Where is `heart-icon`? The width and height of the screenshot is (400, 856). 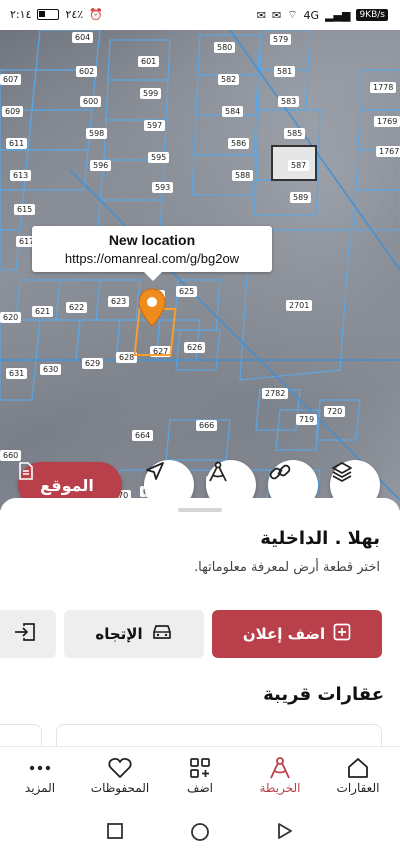
heart-icon is located at coordinates (120, 768).